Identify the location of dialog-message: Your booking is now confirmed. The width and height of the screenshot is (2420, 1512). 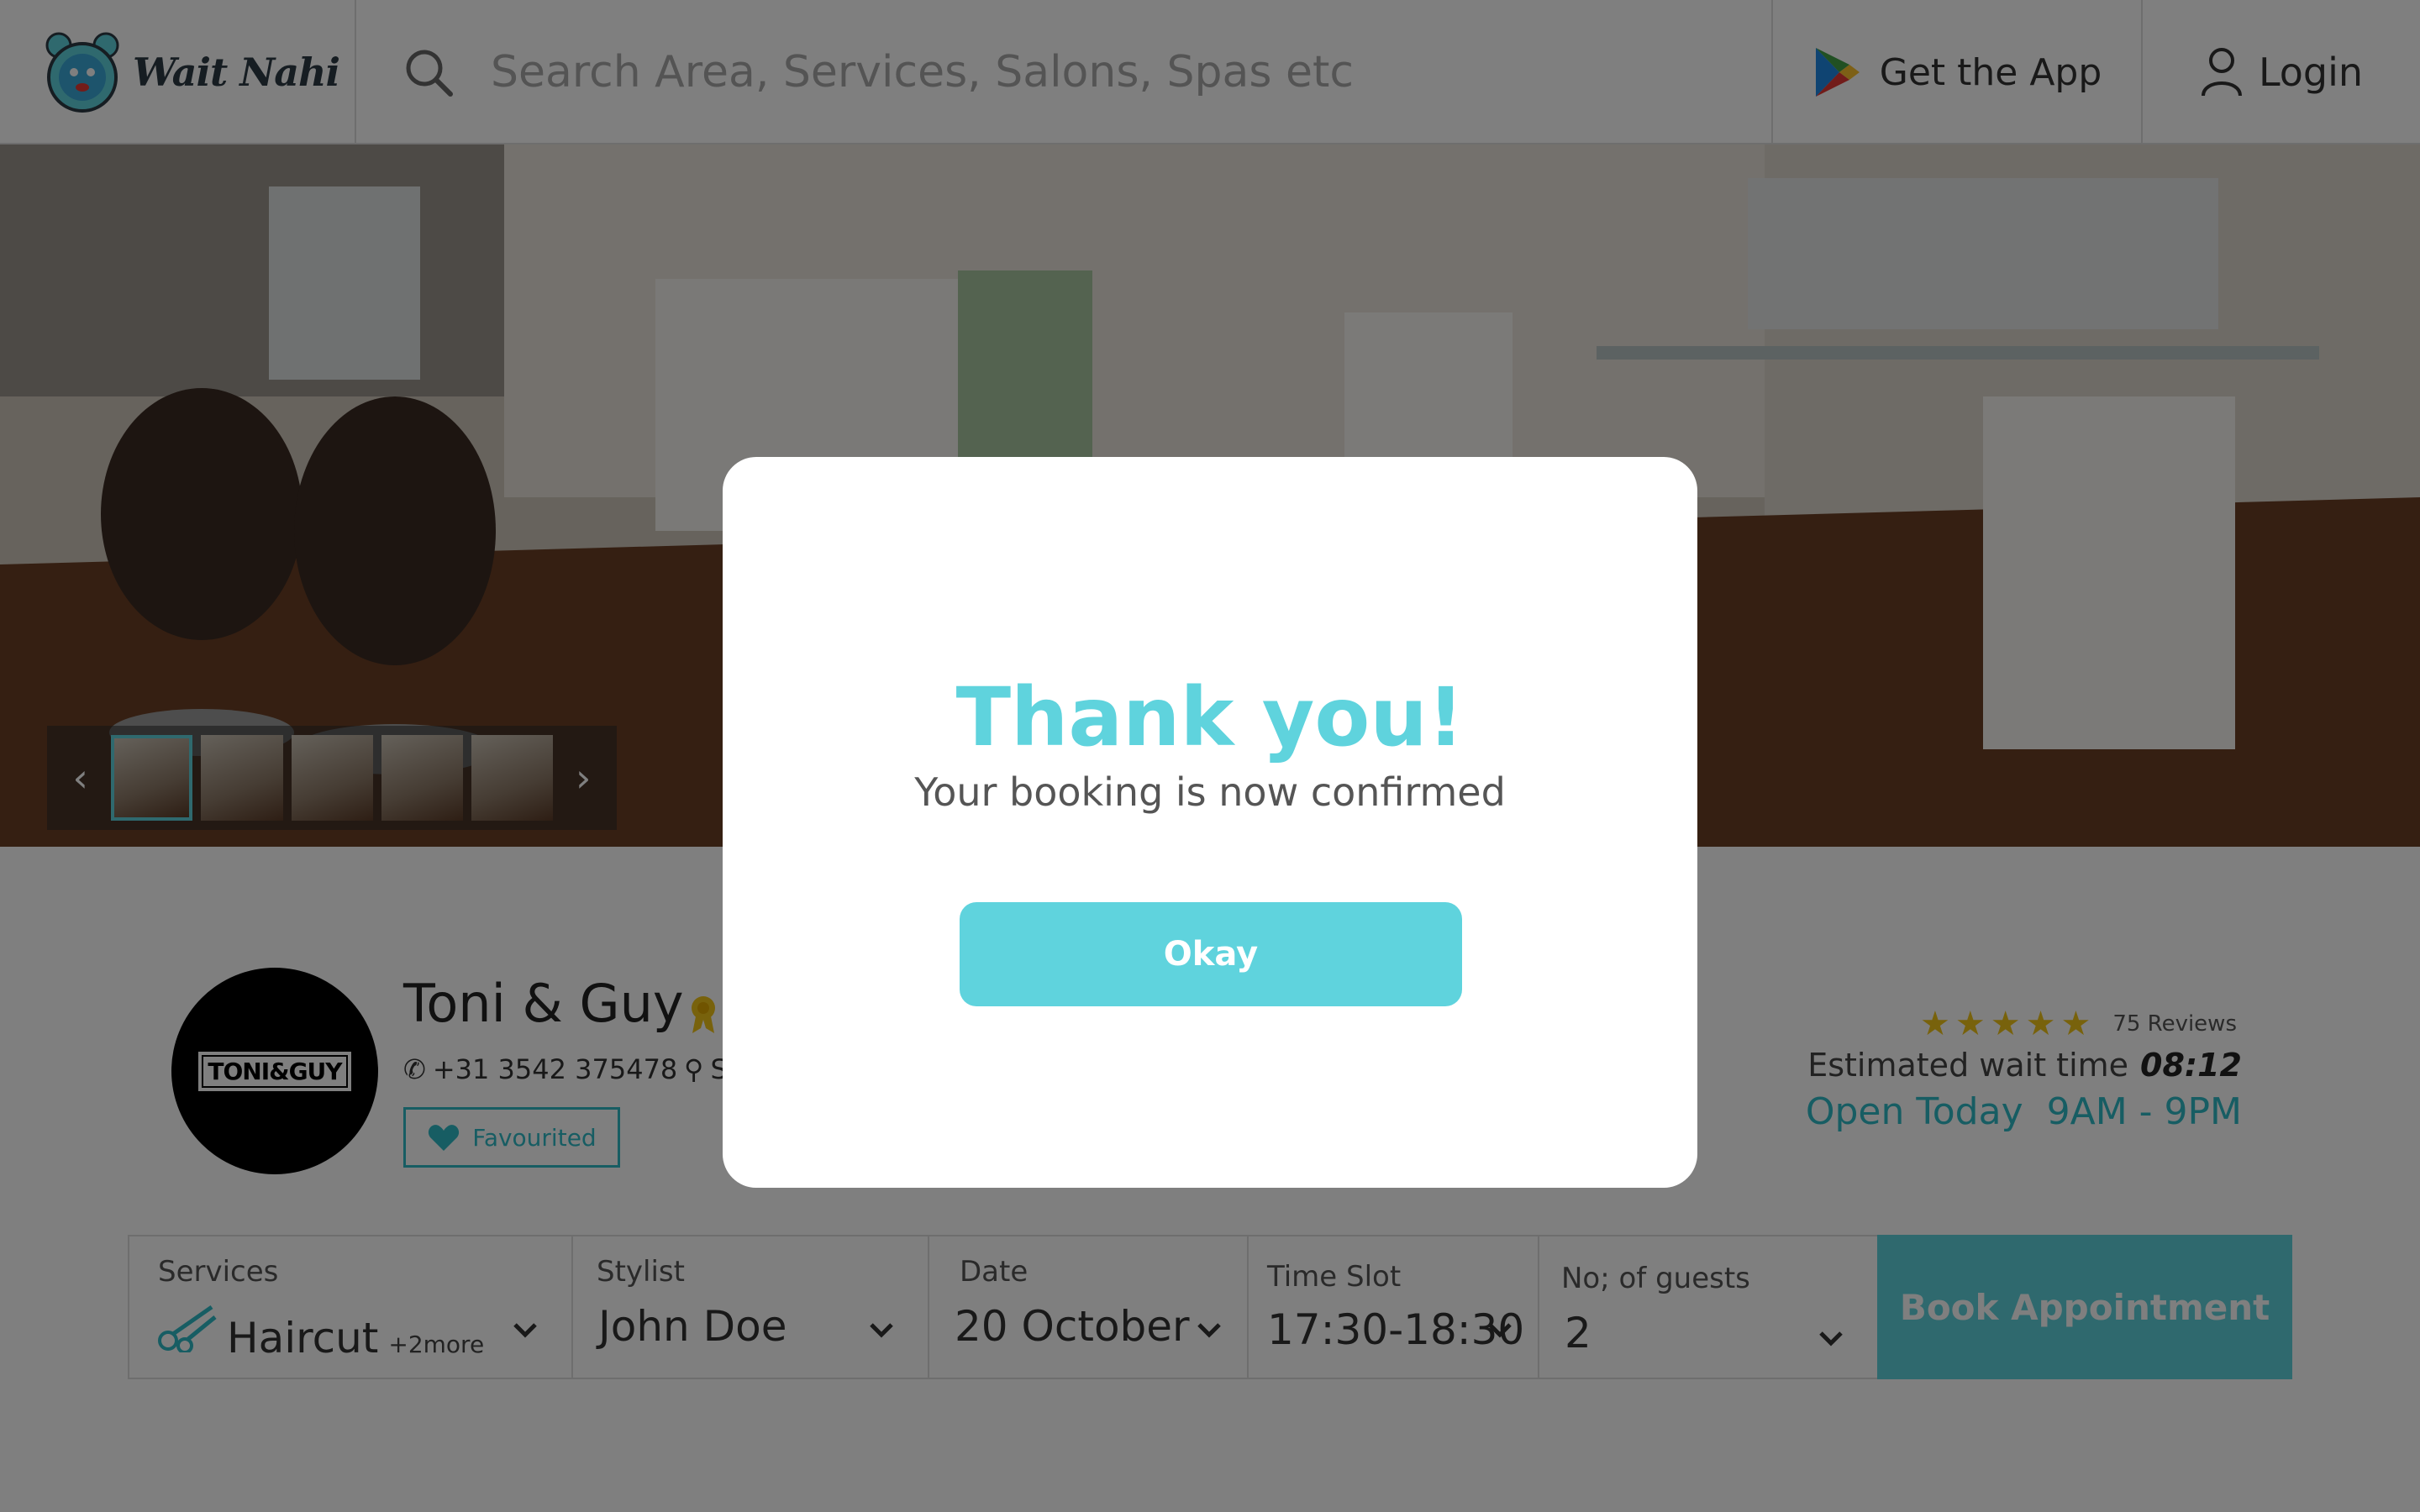
(1210, 792).